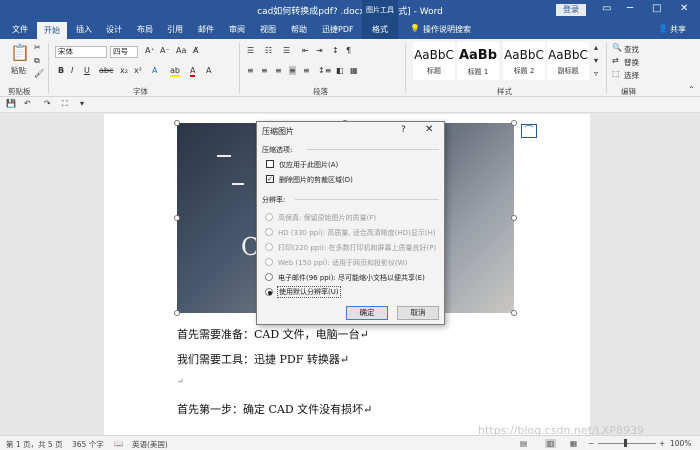 This screenshot has height=450, width=700. Describe the element at coordinates (571, 10) in the screenshot. I see `login-button: 登录` at that location.